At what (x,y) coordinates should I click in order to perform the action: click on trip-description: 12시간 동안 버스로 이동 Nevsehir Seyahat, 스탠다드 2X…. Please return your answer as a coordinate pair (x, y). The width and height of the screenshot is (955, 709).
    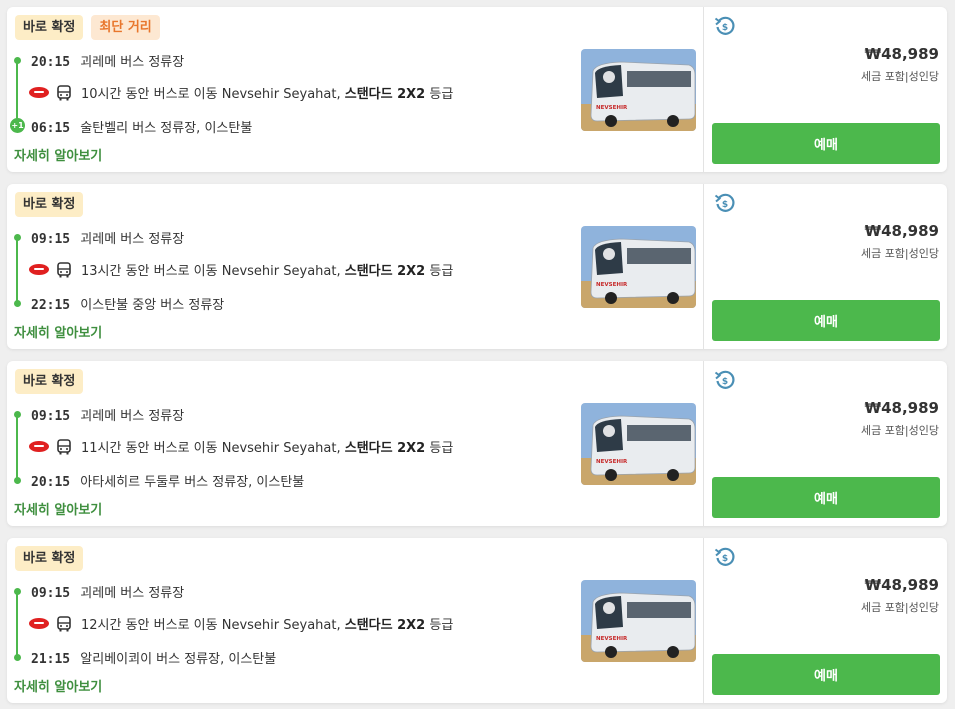
    Looking at the image, I should click on (267, 623).